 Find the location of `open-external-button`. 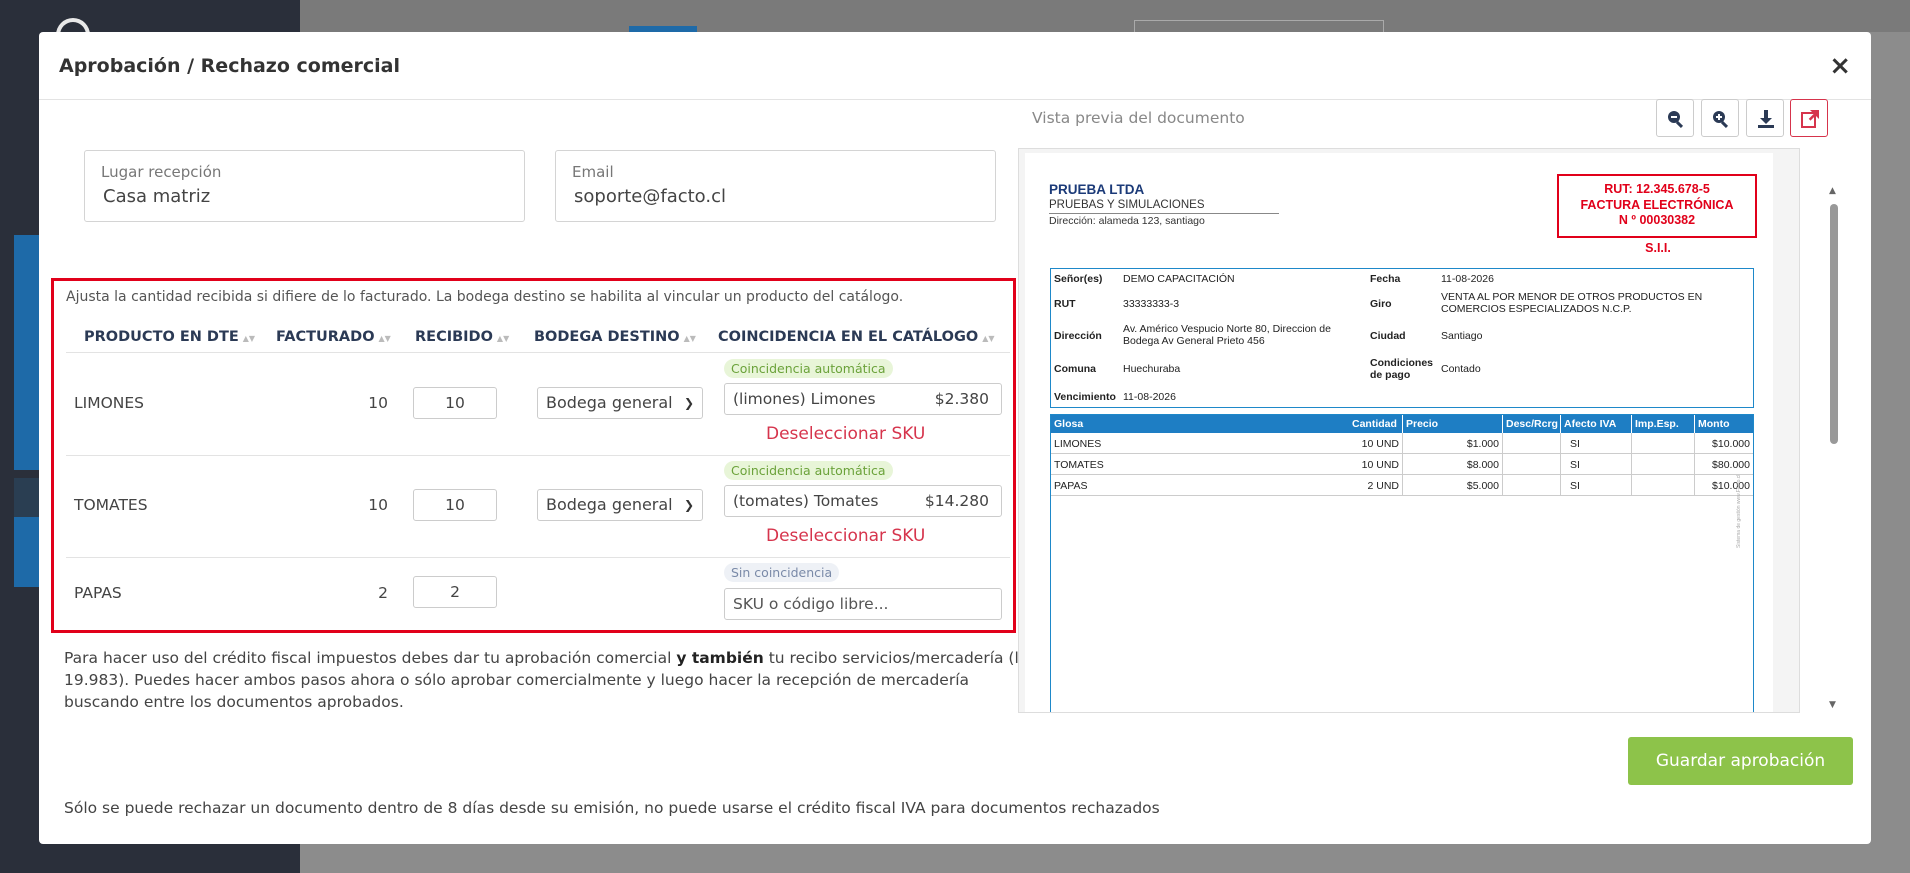

open-external-button is located at coordinates (1809, 118).